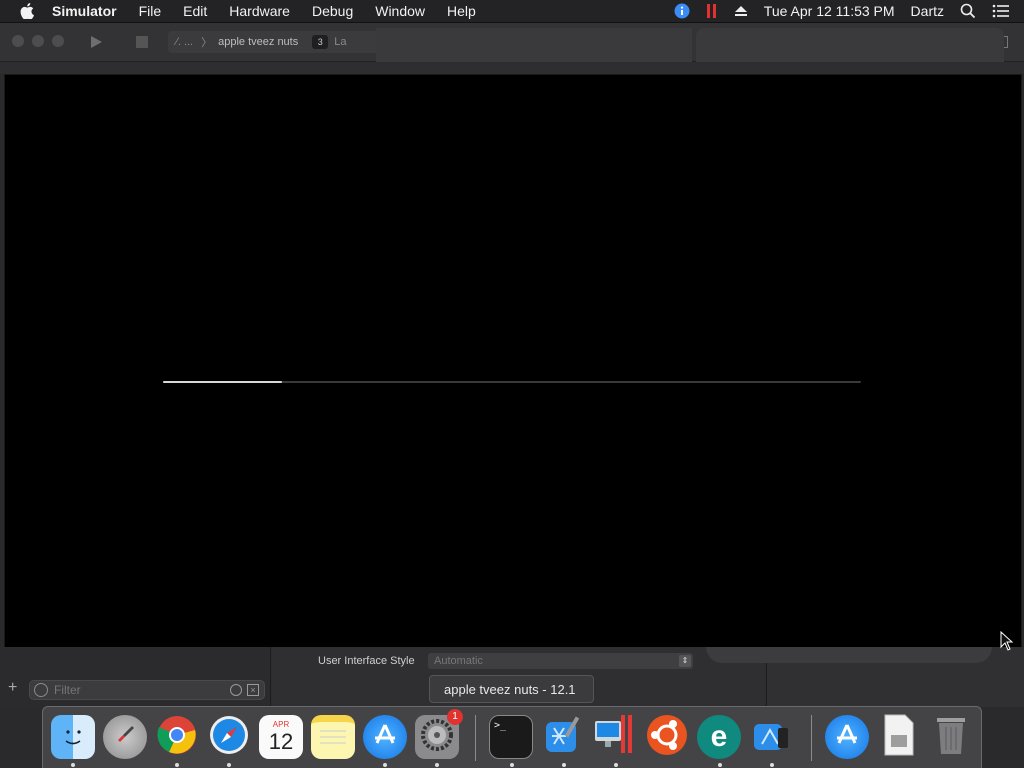  What do you see at coordinates (560, 661) in the screenshot?
I see `ui-style-popup: Automatic ⇕` at bounding box center [560, 661].